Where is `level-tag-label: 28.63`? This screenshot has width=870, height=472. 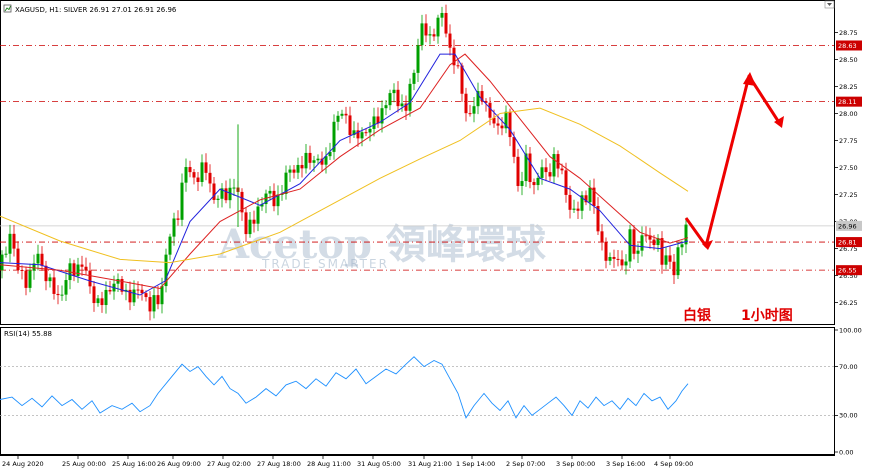
level-tag-label: 28.63 is located at coordinates (847, 46).